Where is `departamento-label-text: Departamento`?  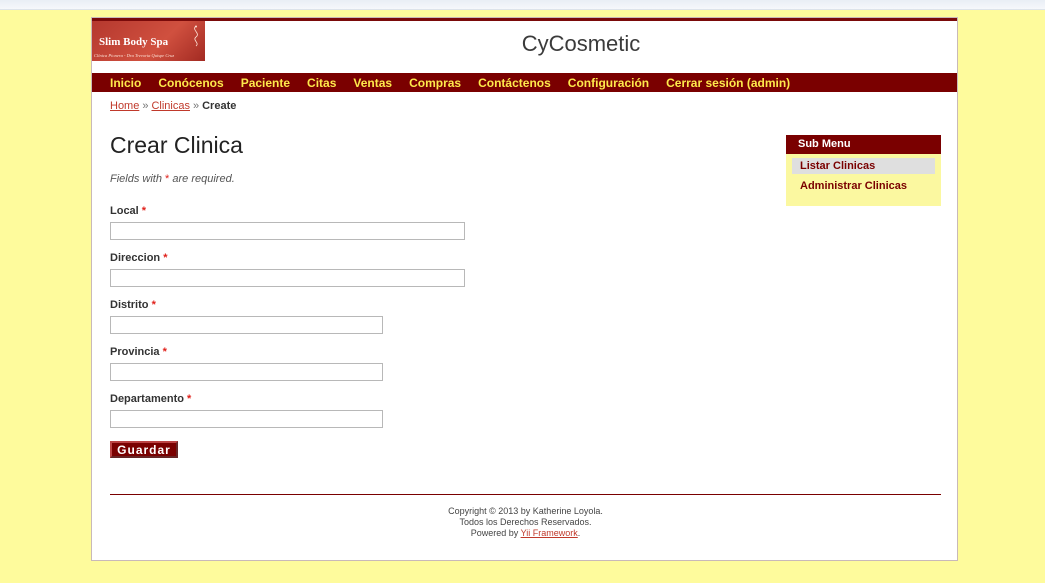 departamento-label-text: Departamento is located at coordinates (147, 399).